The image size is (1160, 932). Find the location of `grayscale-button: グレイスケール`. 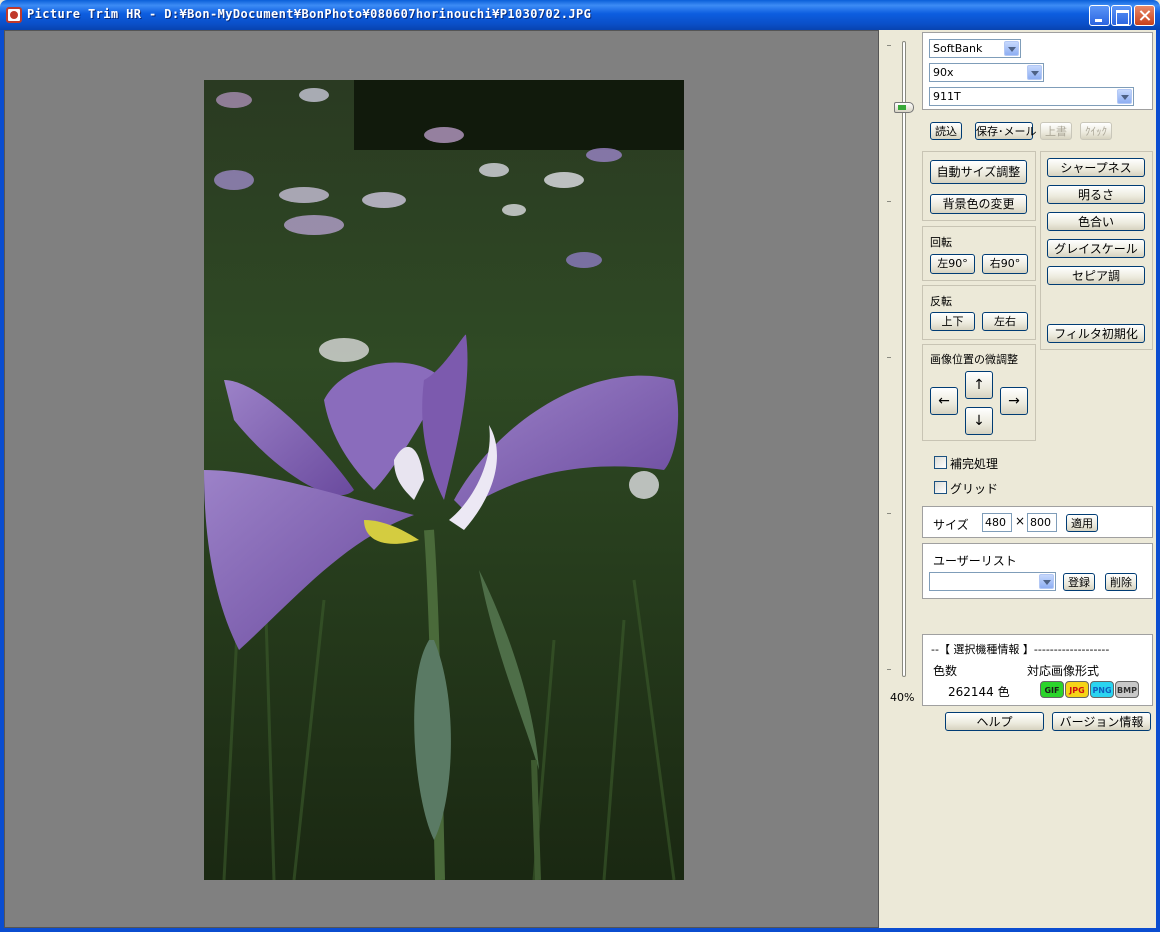

grayscale-button: グレイスケール is located at coordinates (1096, 248).